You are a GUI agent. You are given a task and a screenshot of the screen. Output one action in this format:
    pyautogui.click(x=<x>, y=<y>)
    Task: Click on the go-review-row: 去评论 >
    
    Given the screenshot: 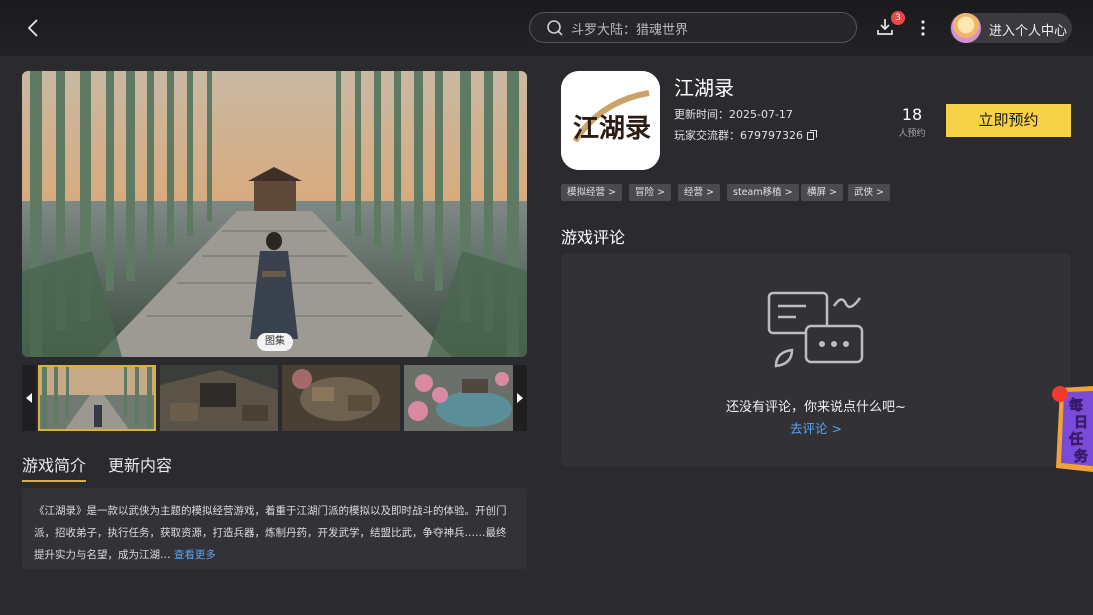 What is the action you would take?
    pyautogui.click(x=816, y=427)
    